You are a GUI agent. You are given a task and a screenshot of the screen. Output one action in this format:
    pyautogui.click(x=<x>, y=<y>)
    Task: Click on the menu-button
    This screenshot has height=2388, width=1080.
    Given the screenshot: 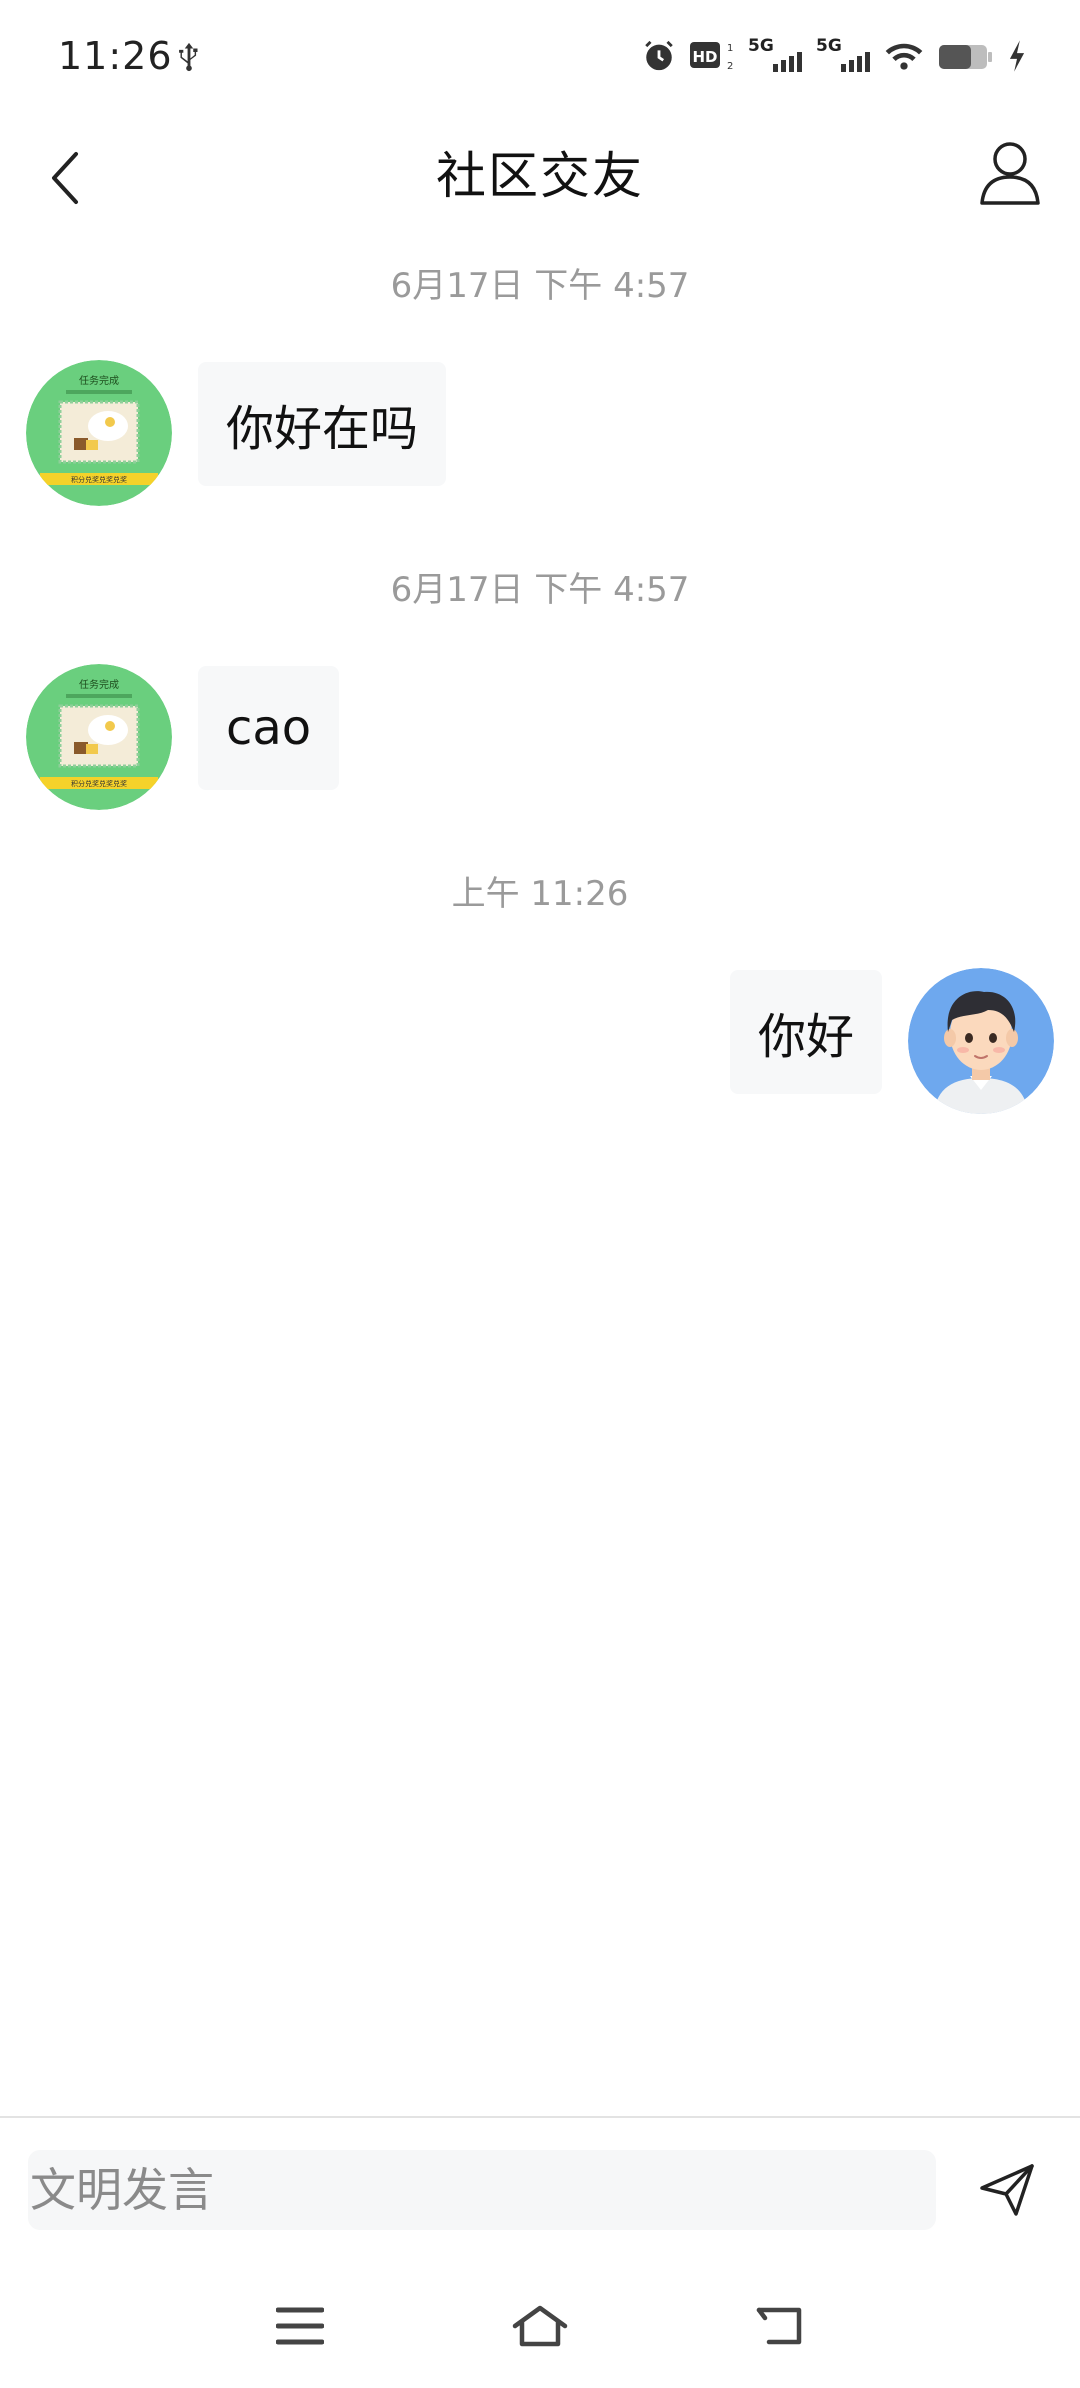 What is the action you would take?
    pyautogui.click(x=300, y=2326)
    